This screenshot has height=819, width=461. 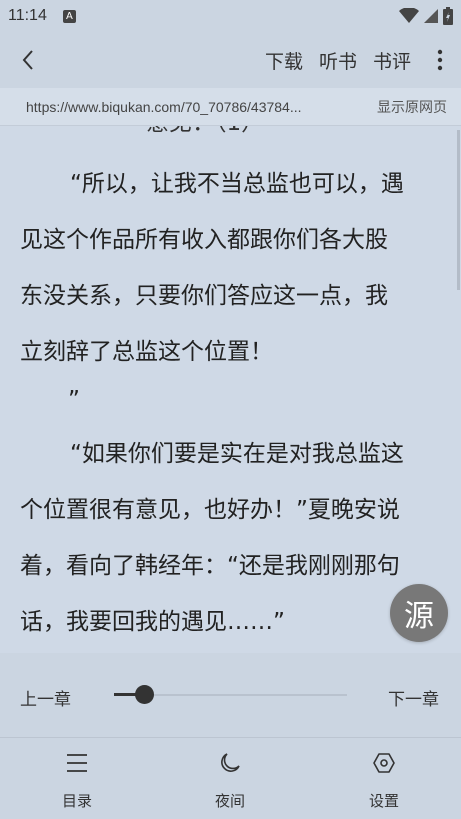 I want to click on paragraph-line: ”, so click(x=74, y=400).